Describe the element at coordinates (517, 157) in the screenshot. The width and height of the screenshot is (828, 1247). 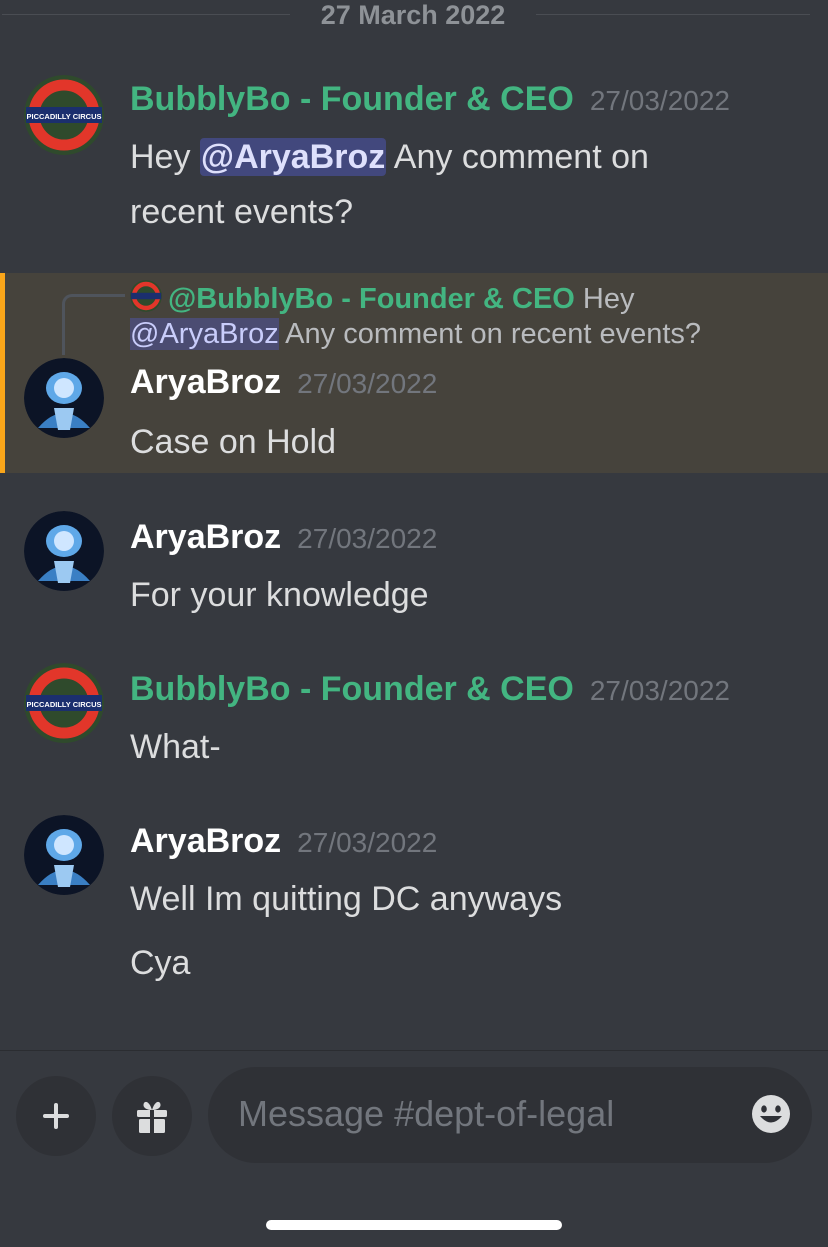
I see `text-fragment: Any comment on` at that location.